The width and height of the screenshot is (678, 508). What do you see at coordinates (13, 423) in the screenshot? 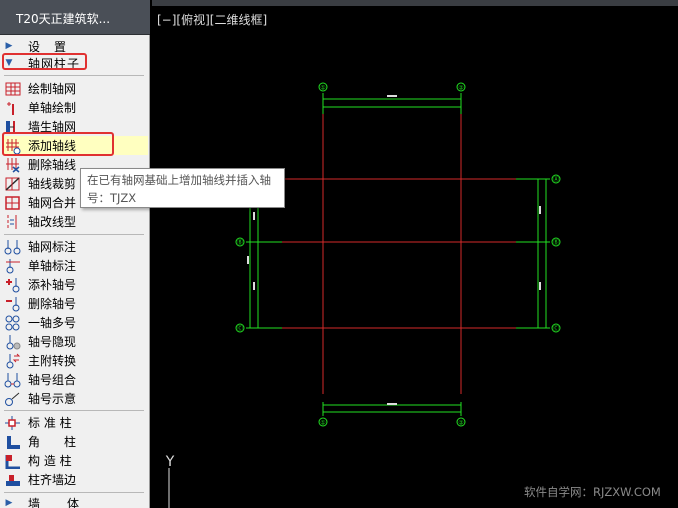
I see `standard-column-icon` at bounding box center [13, 423].